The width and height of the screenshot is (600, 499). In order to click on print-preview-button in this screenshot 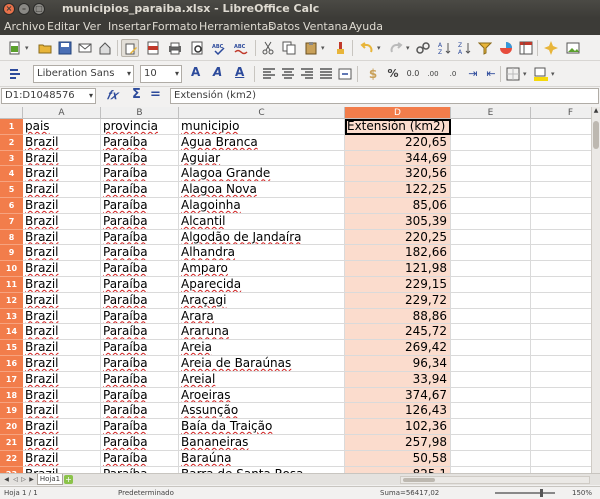, I will do `click(197, 48)`.